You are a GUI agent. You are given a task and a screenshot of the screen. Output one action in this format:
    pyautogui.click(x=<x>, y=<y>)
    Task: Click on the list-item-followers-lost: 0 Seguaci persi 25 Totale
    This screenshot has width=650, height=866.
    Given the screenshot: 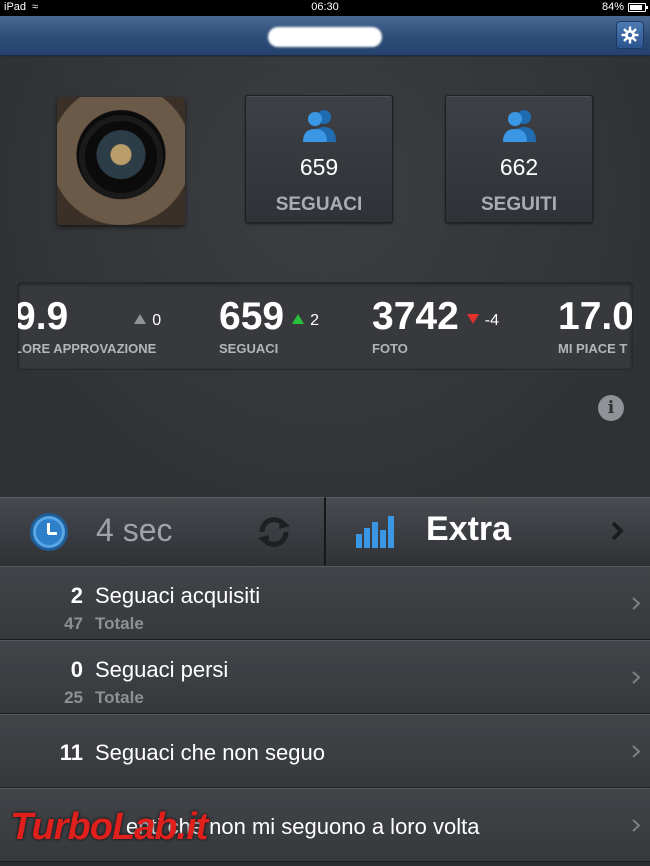 What is the action you would take?
    pyautogui.click(x=325, y=677)
    